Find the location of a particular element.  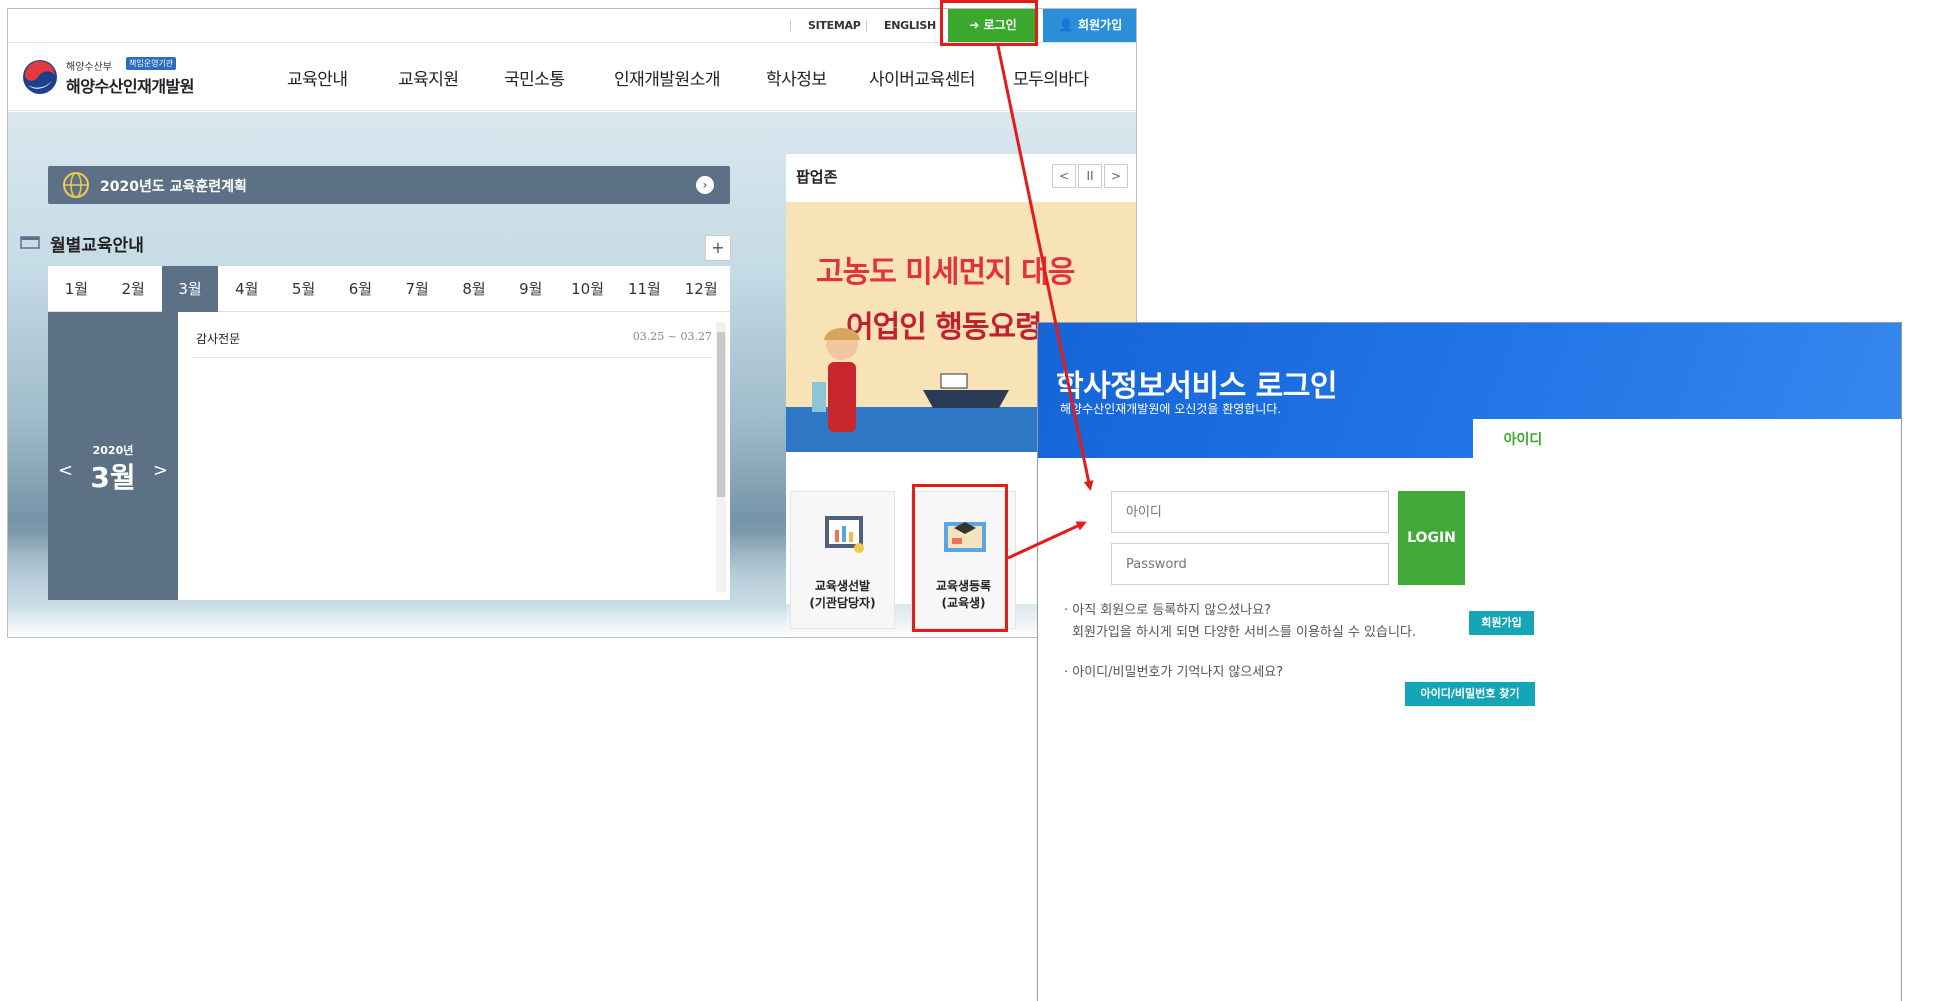

popup-join-button: 회원가입 is located at coordinates (1501, 623).